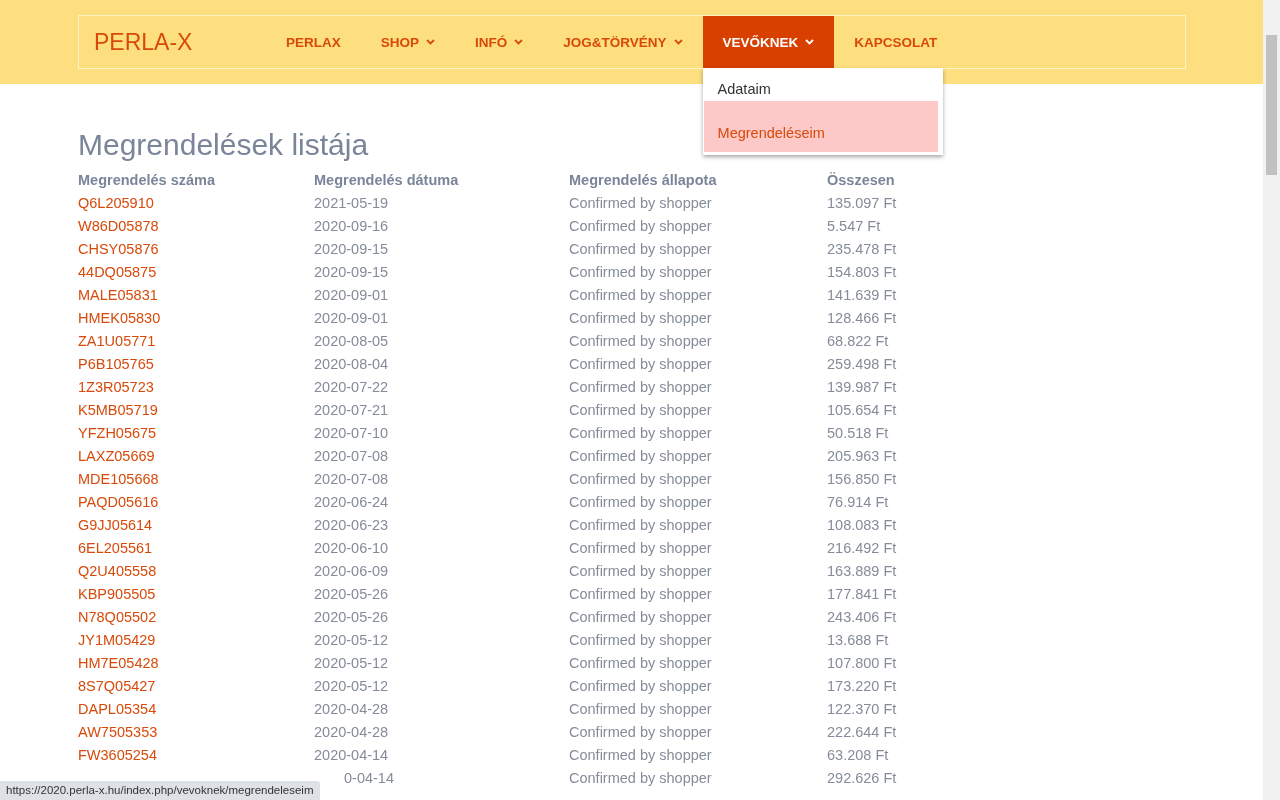  What do you see at coordinates (118, 501) in the screenshot?
I see `order-number-link: PAQD05616` at bounding box center [118, 501].